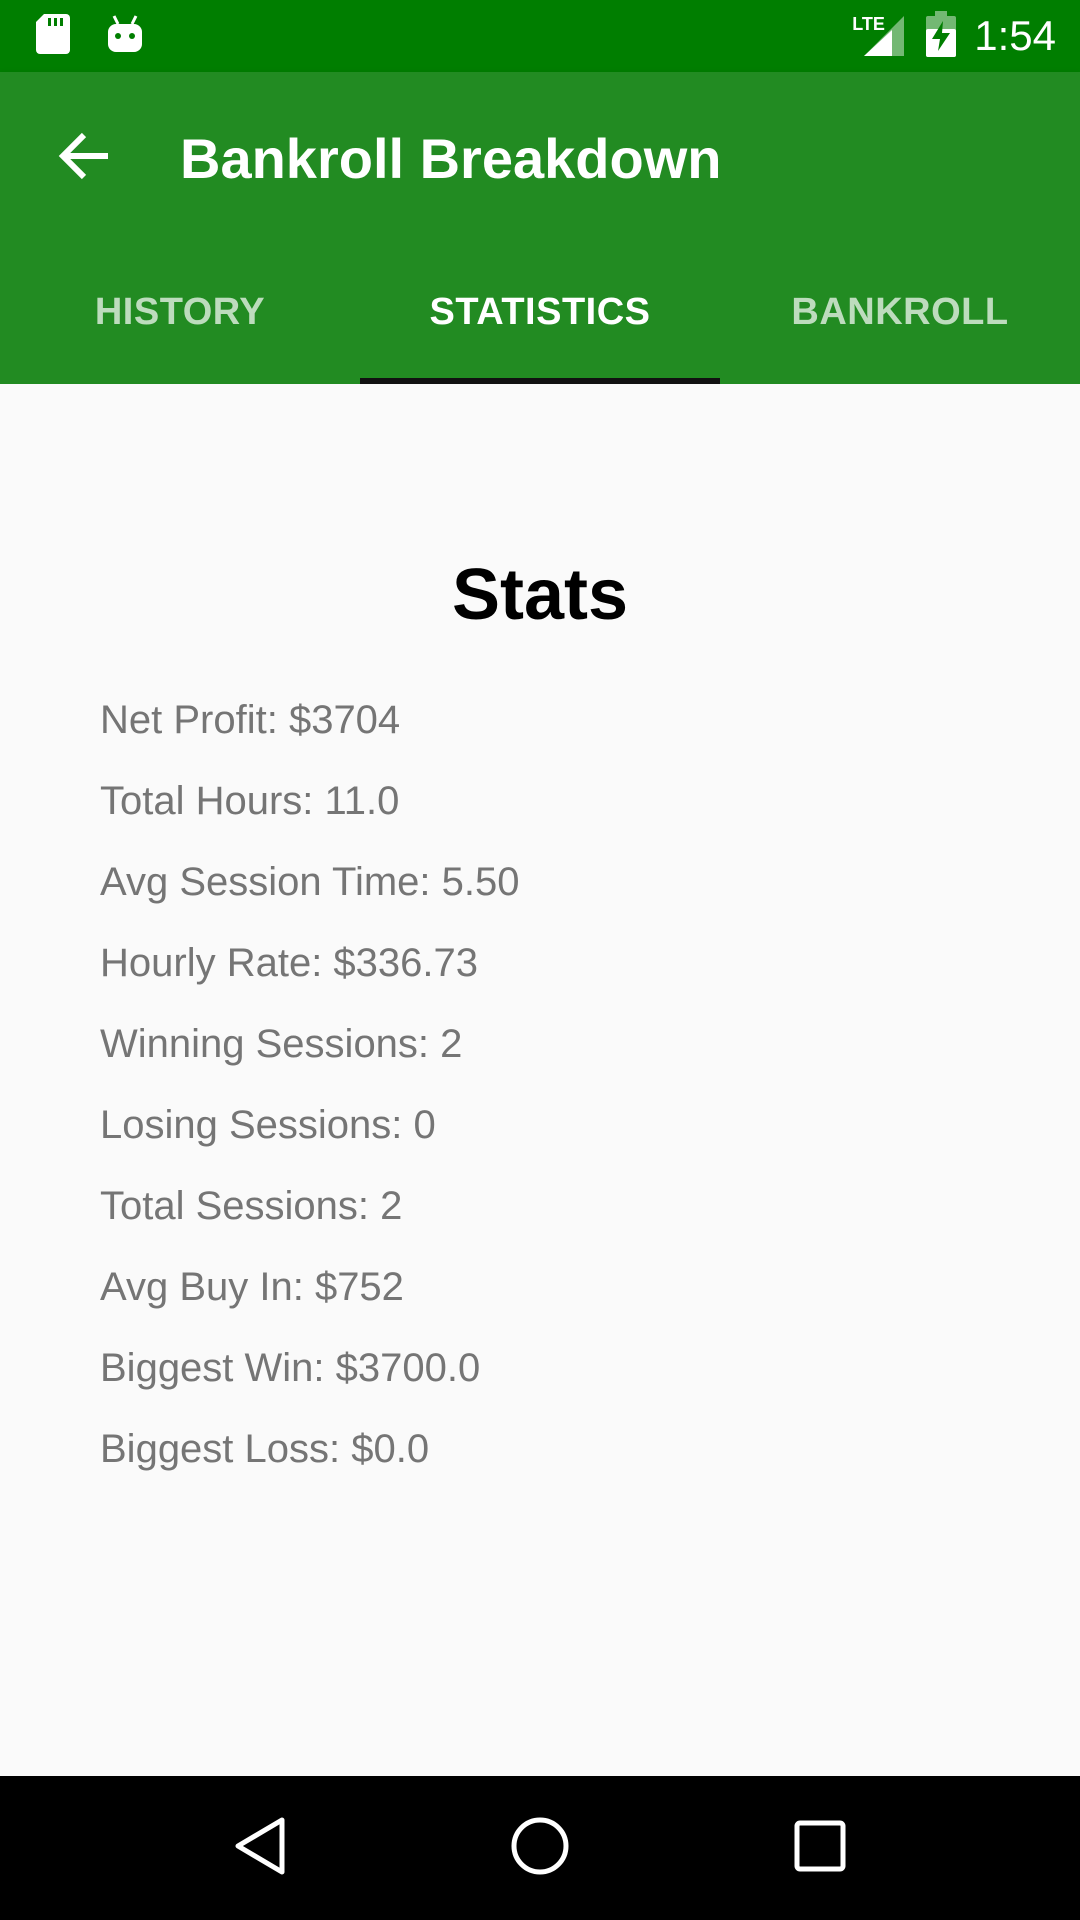 The width and height of the screenshot is (1080, 1920). Describe the element at coordinates (310, 882) in the screenshot. I see `stat-avg-session-time: Avg Session Time: 5.50` at that location.